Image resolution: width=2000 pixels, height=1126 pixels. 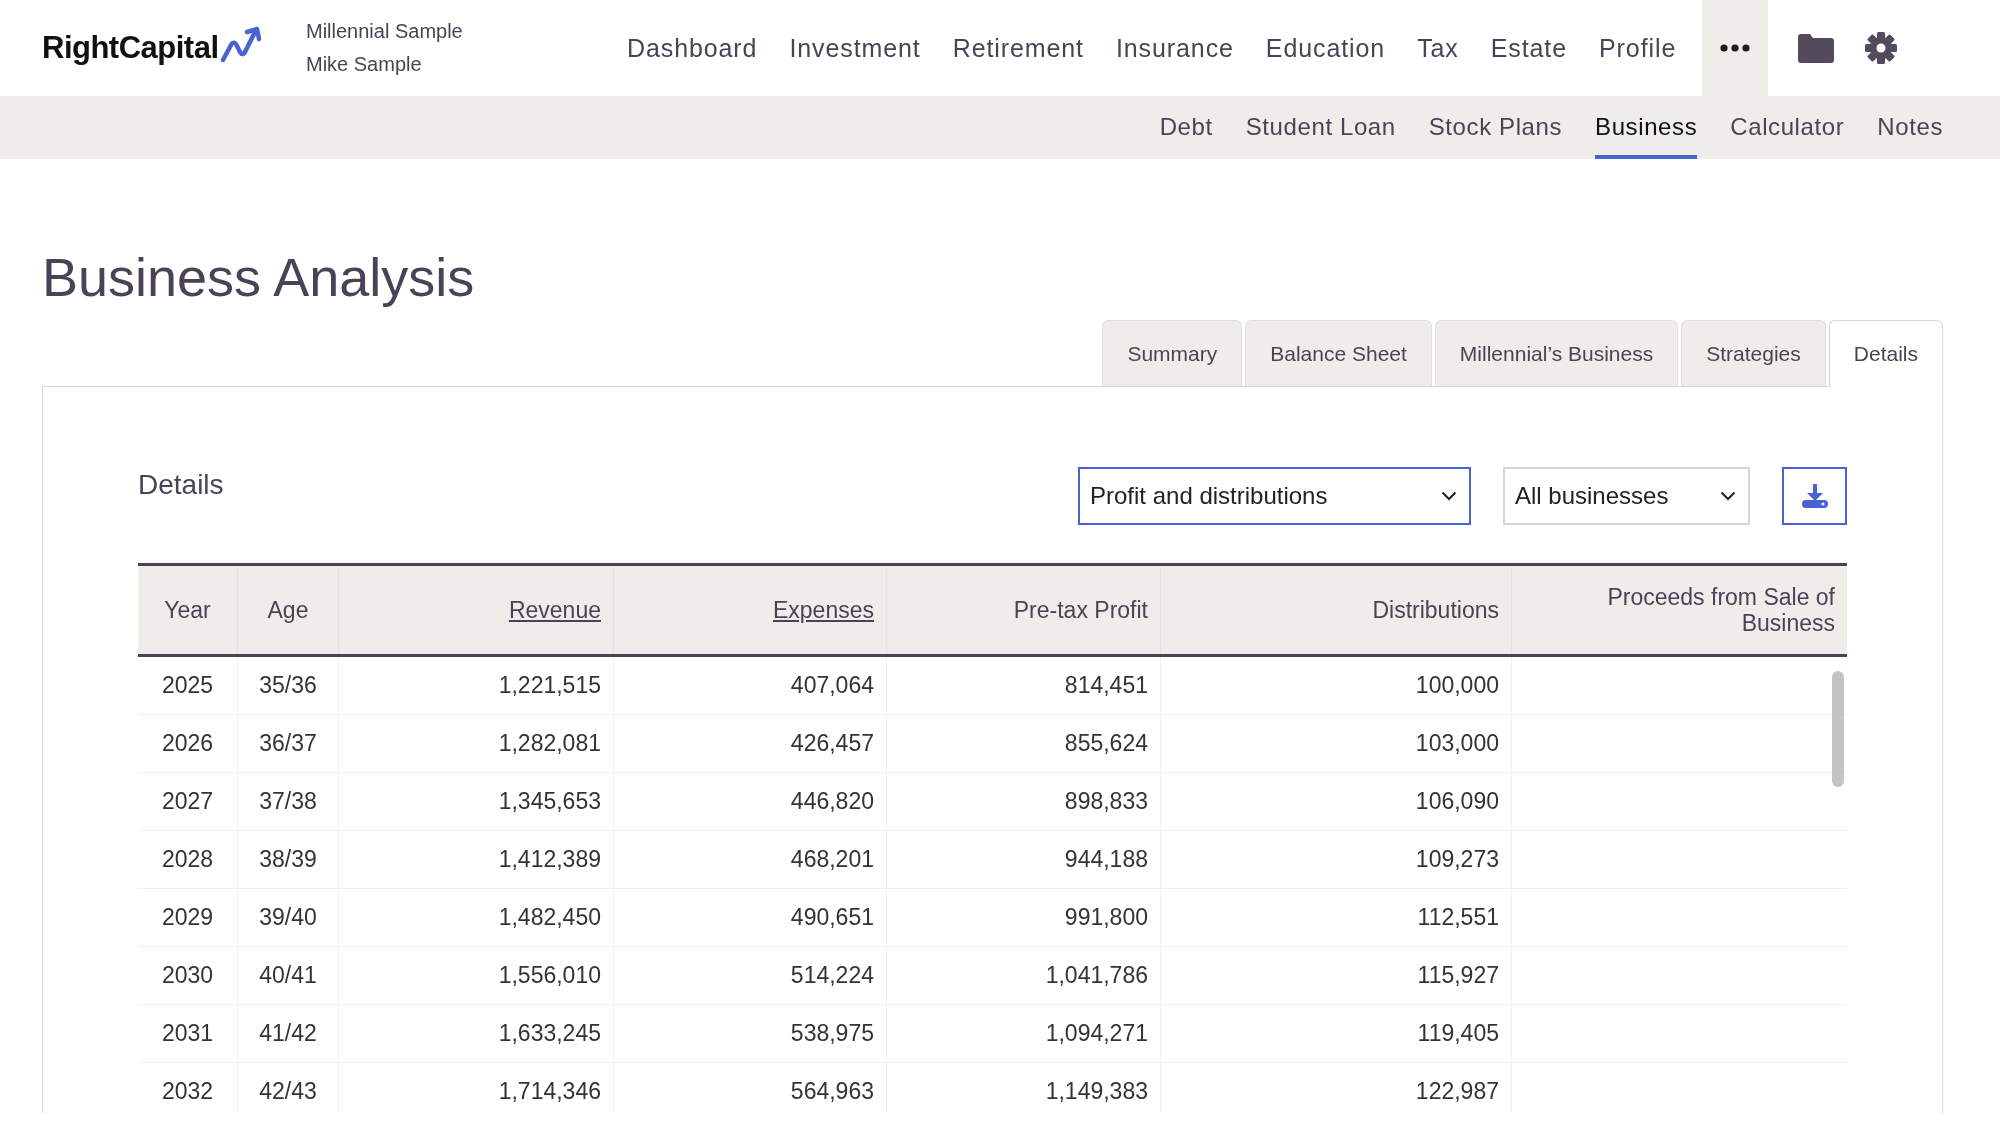 What do you see at coordinates (288, 1087) in the screenshot?
I see `table-cell: 42/43` at bounding box center [288, 1087].